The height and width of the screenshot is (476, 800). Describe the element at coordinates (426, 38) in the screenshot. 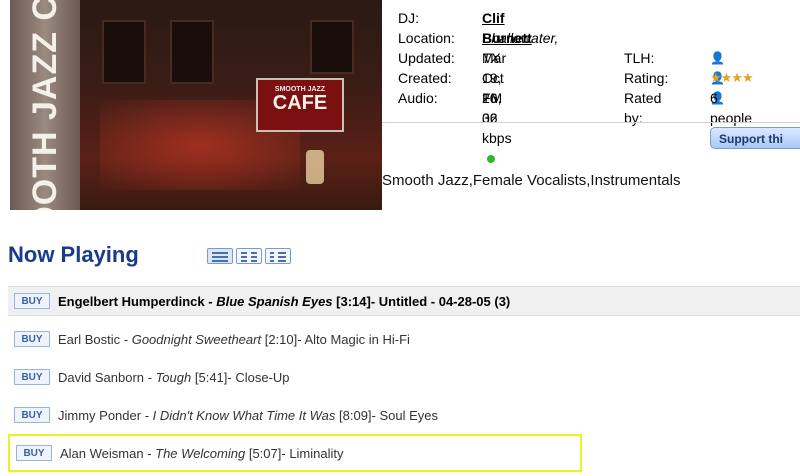

I see `location-label: Location:` at that location.